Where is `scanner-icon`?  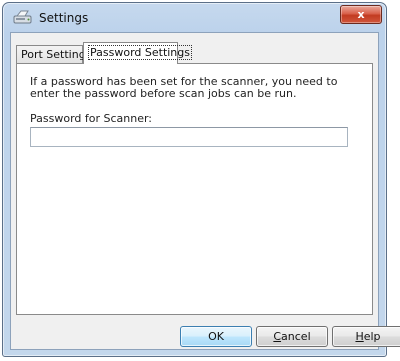 scanner-icon is located at coordinates (24, 18).